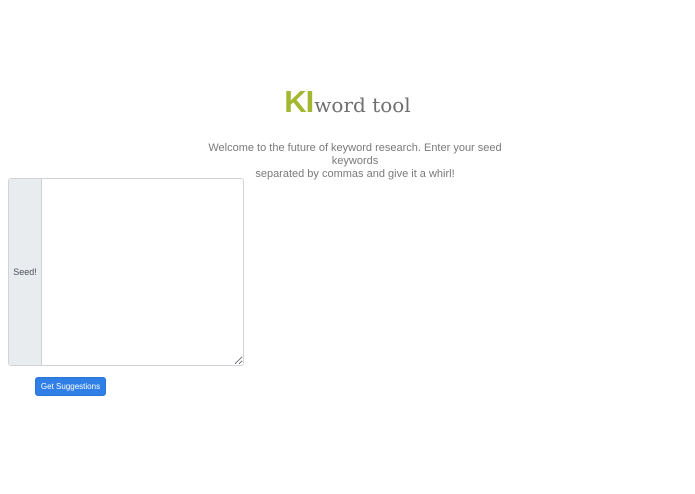  I want to click on logo-text: word tool, so click(362, 105).